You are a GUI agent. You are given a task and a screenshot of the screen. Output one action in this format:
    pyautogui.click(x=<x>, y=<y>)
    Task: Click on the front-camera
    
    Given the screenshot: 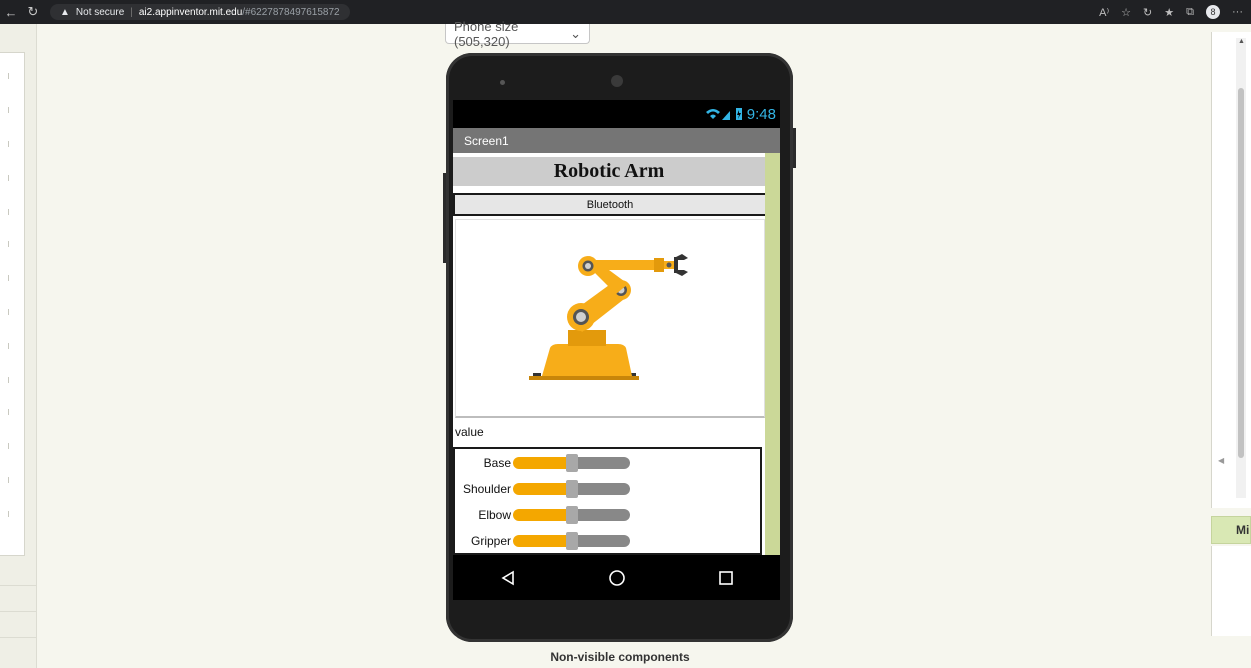 What is the action you would take?
    pyautogui.click(x=617, y=81)
    